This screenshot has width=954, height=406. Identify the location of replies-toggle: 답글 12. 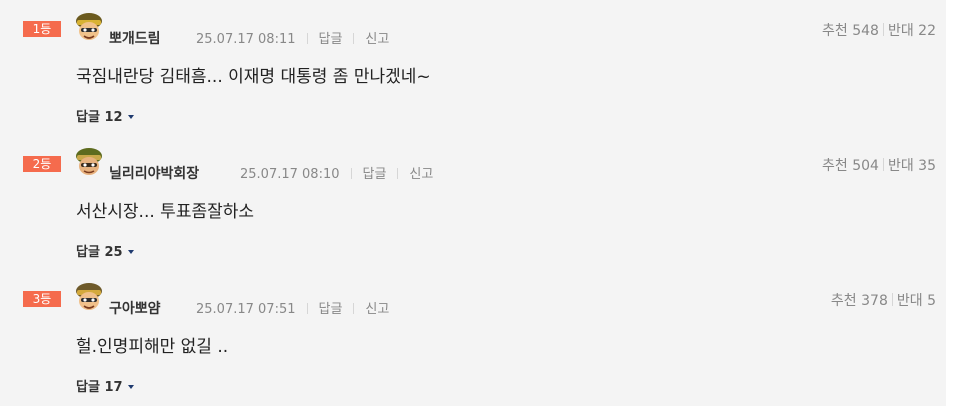
(105, 115).